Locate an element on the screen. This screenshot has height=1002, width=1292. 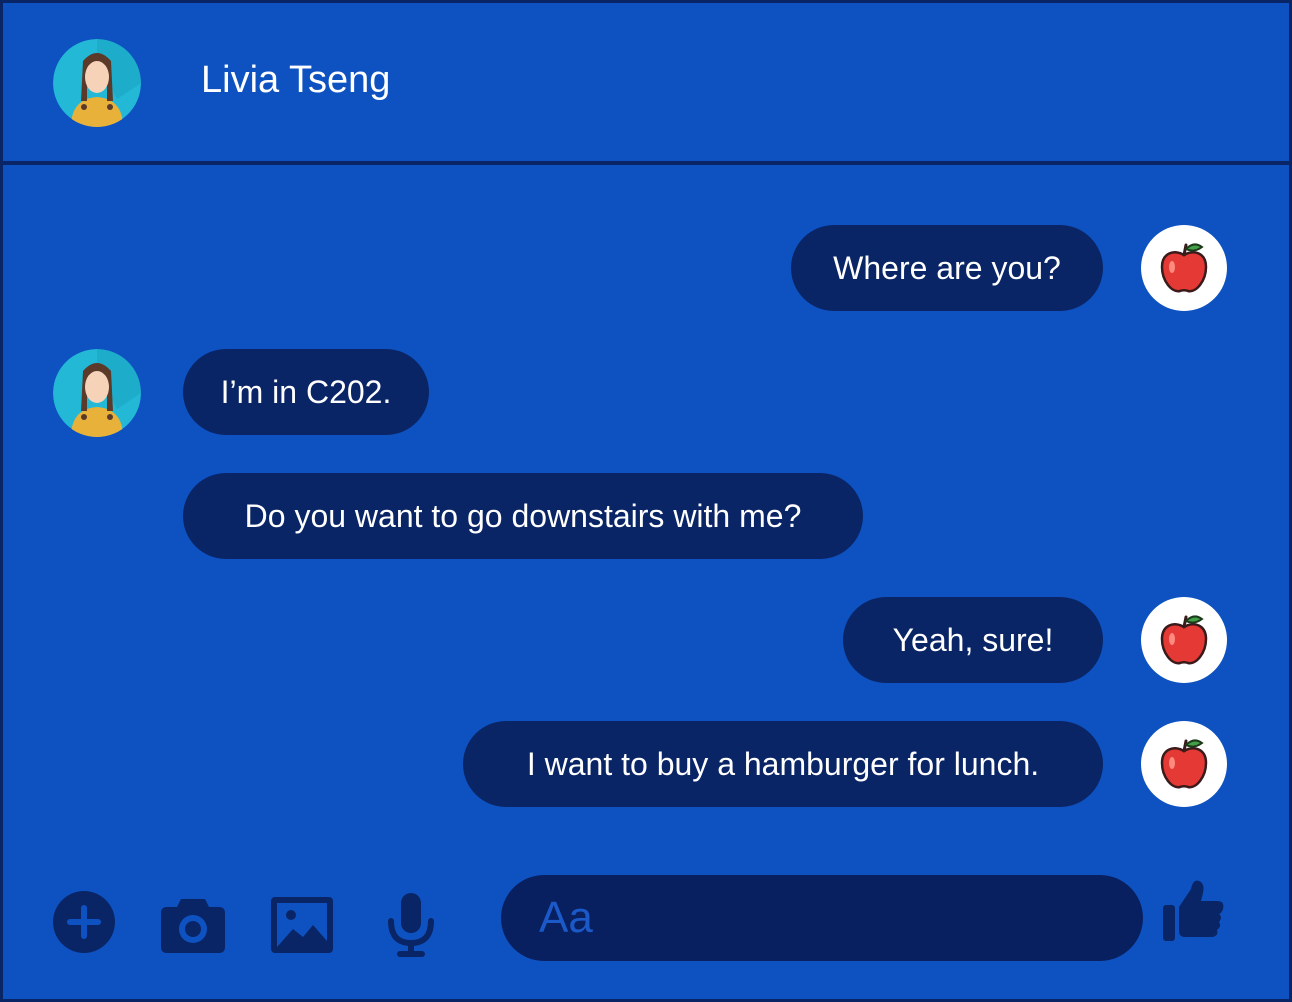
add-button is located at coordinates (84, 922).